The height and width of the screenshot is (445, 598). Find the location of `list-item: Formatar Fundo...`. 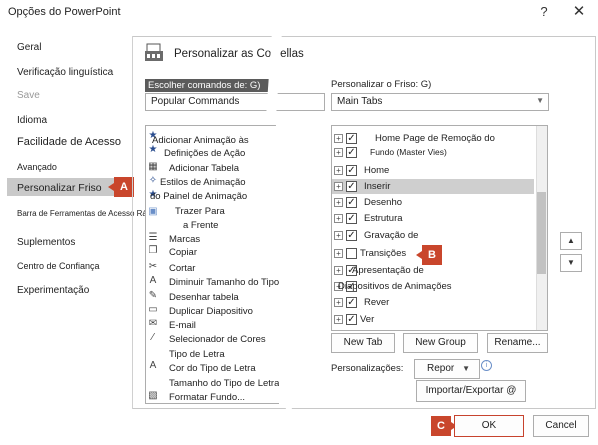

list-item: Formatar Fundo... is located at coordinates (207, 397).